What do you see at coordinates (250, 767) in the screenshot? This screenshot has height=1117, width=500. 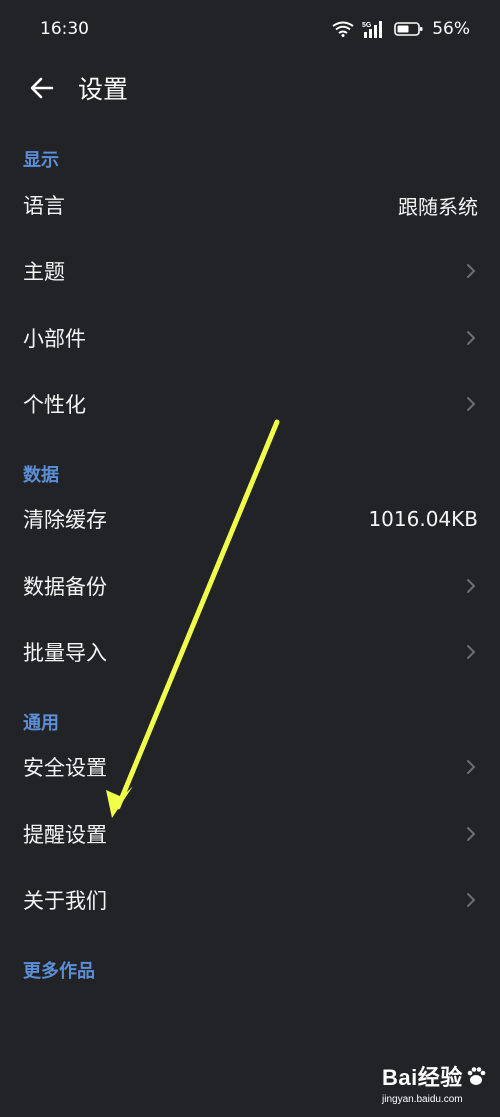 I see `settings-row-security: 安全设置` at bounding box center [250, 767].